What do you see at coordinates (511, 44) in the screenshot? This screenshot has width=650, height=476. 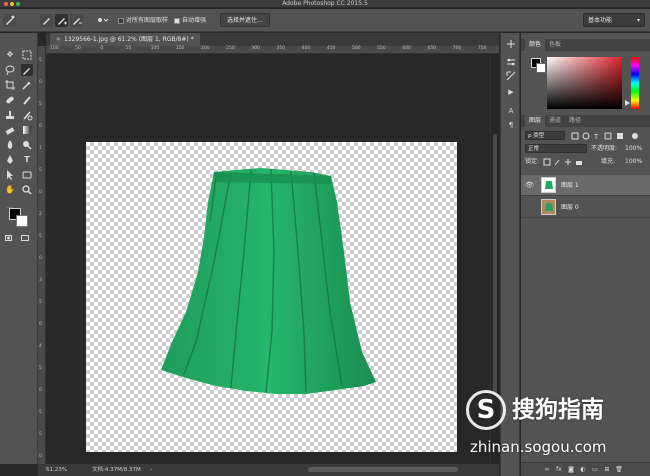 I see `history-panel-icon` at bounding box center [511, 44].